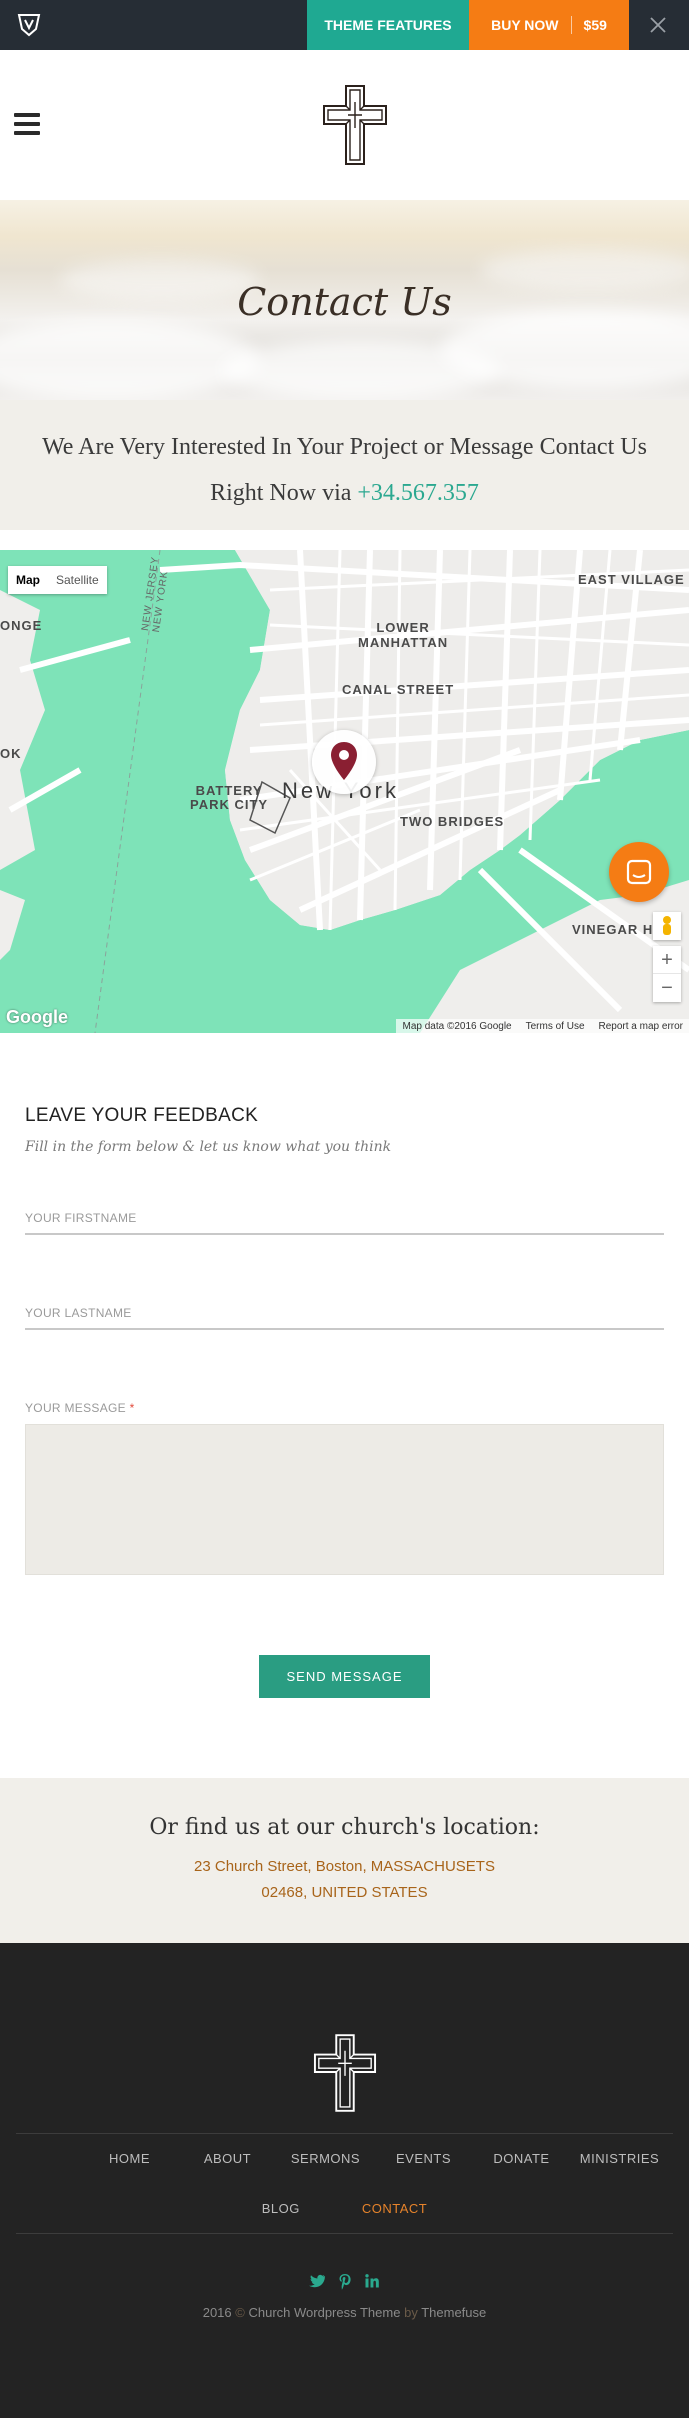 This screenshot has width=689, height=2418. Describe the element at coordinates (595, 25) in the screenshot. I see `price-label: $59` at that location.